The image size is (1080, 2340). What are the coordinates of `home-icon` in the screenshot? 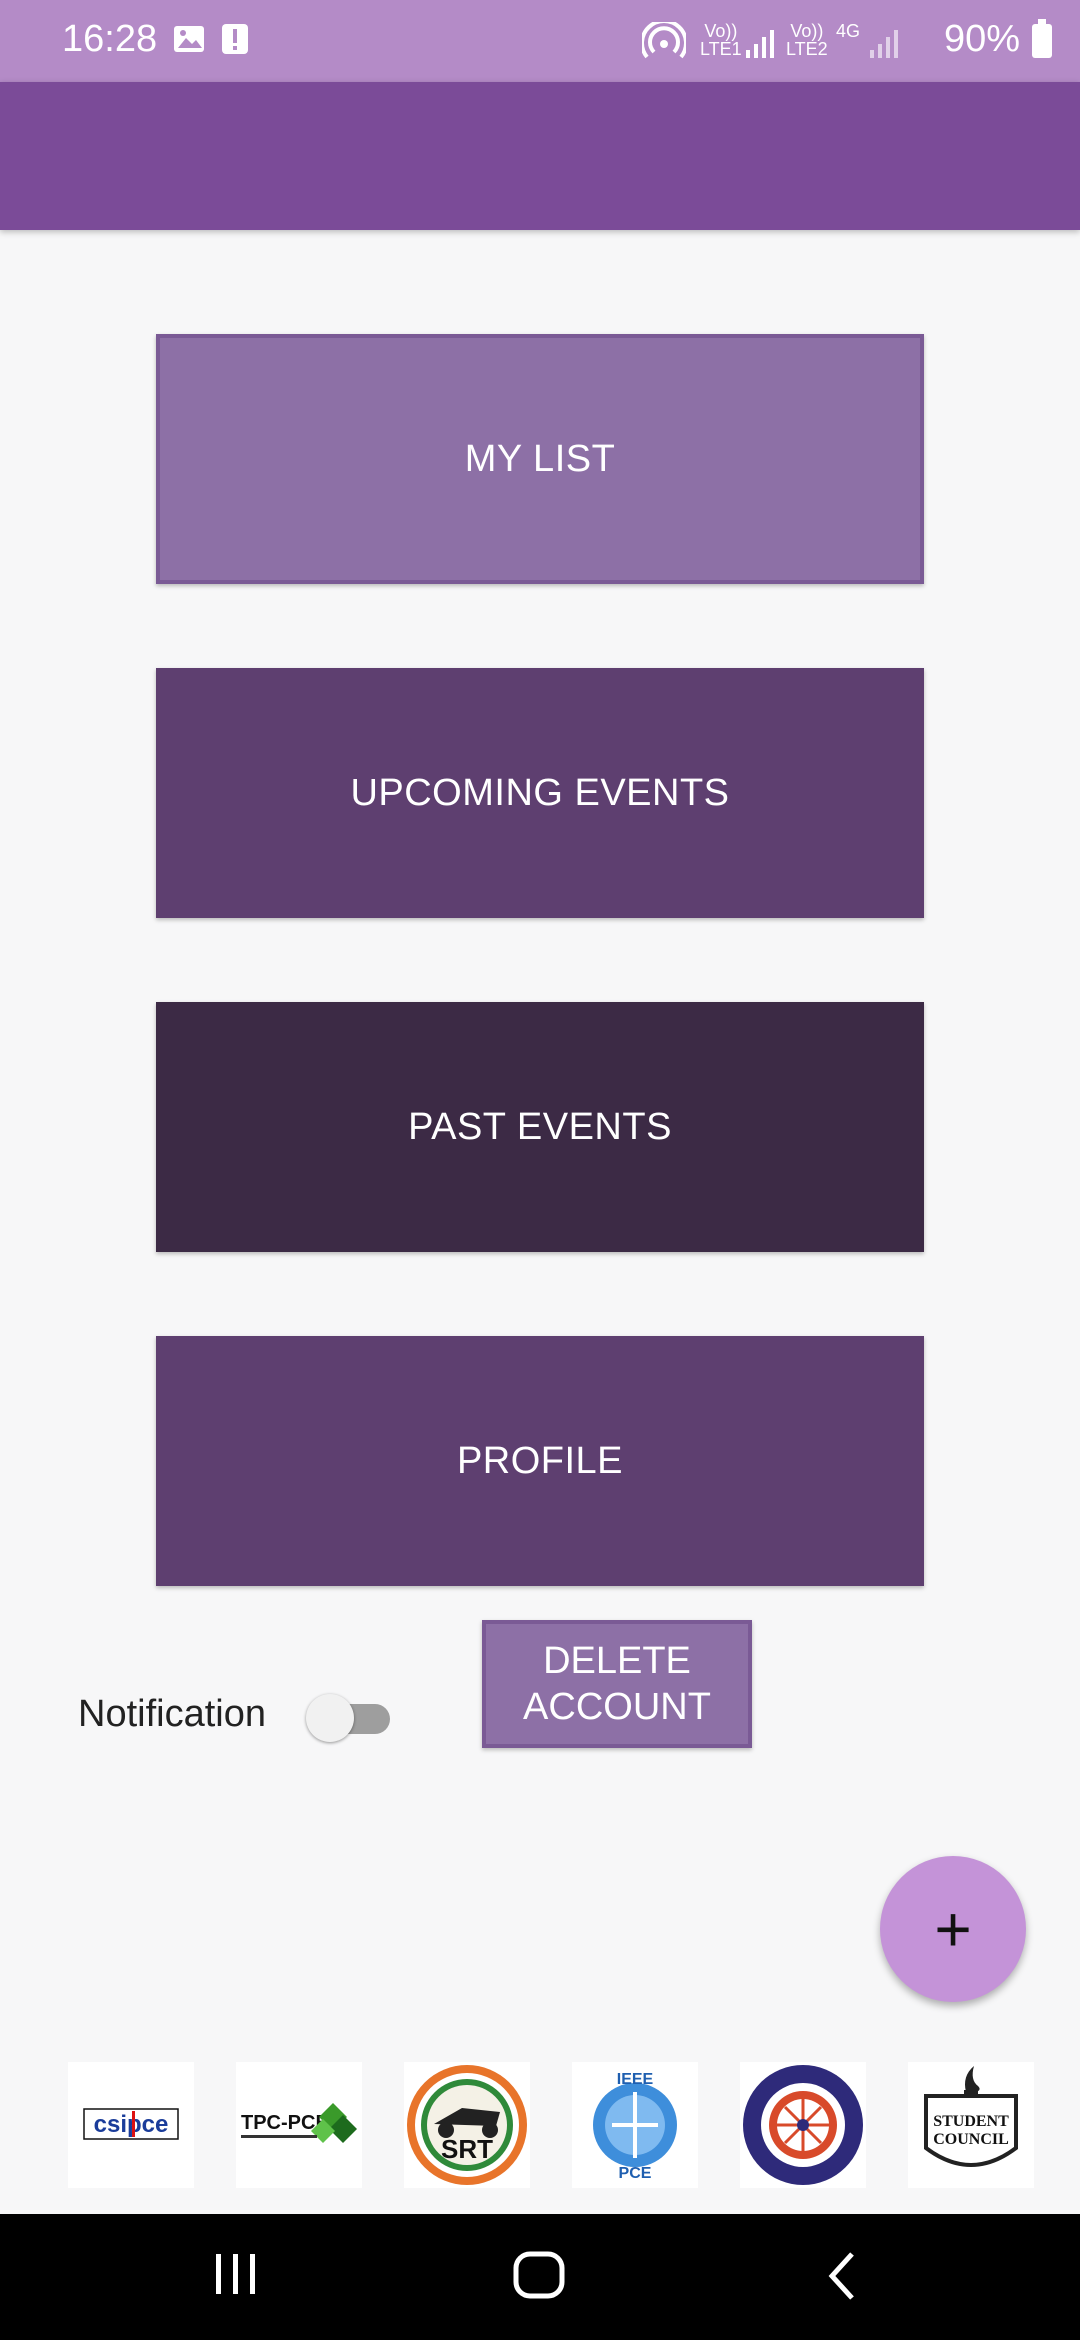 It's located at (540, 2278).